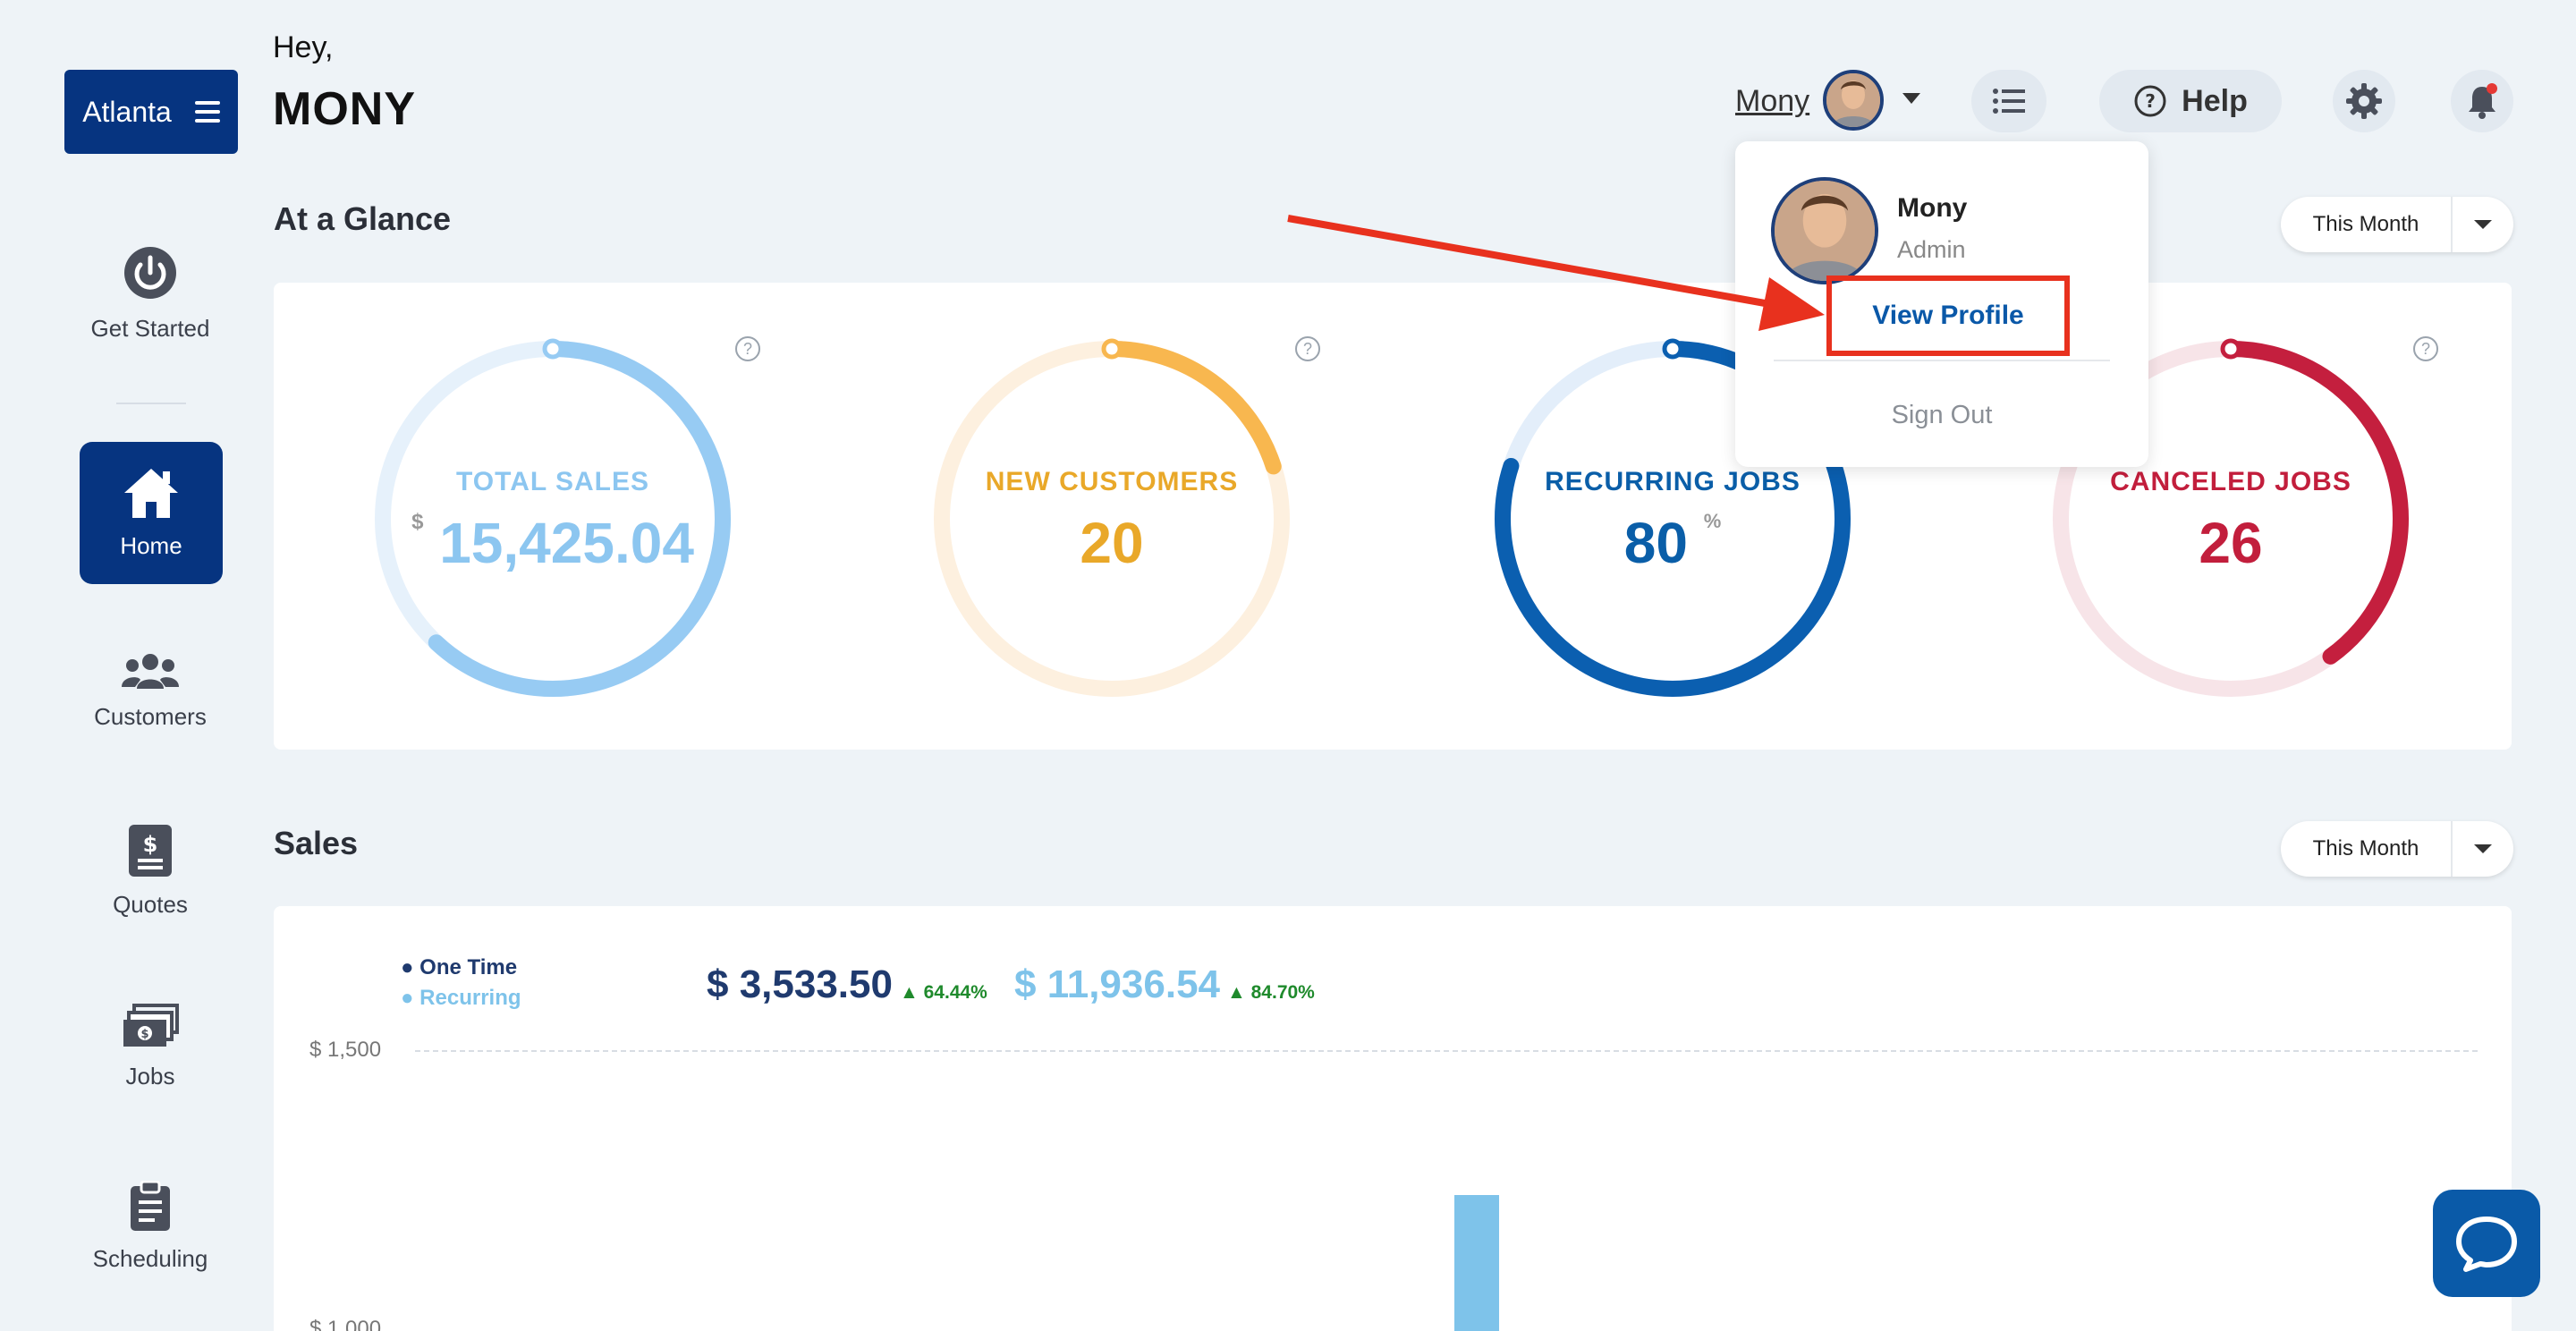 The width and height of the screenshot is (2576, 1331). I want to click on greeting: Hey,, so click(303, 47).